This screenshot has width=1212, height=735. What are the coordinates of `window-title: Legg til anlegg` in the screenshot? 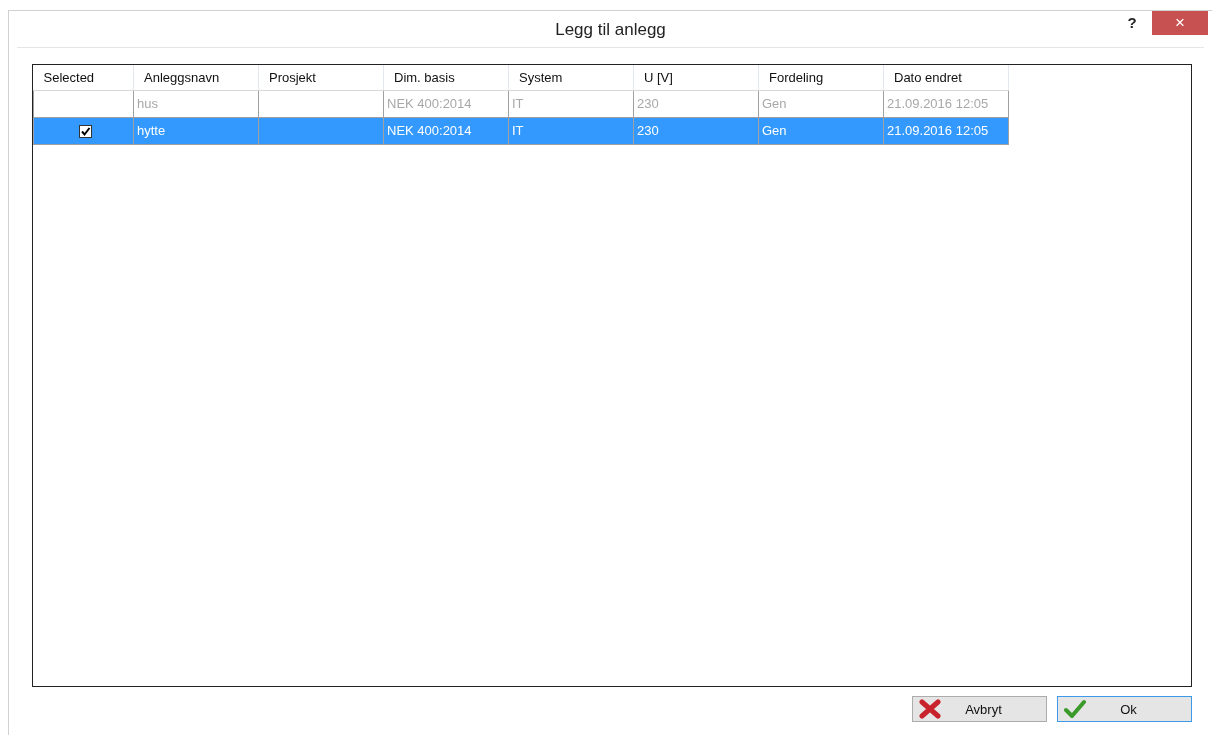 It's located at (610, 30).